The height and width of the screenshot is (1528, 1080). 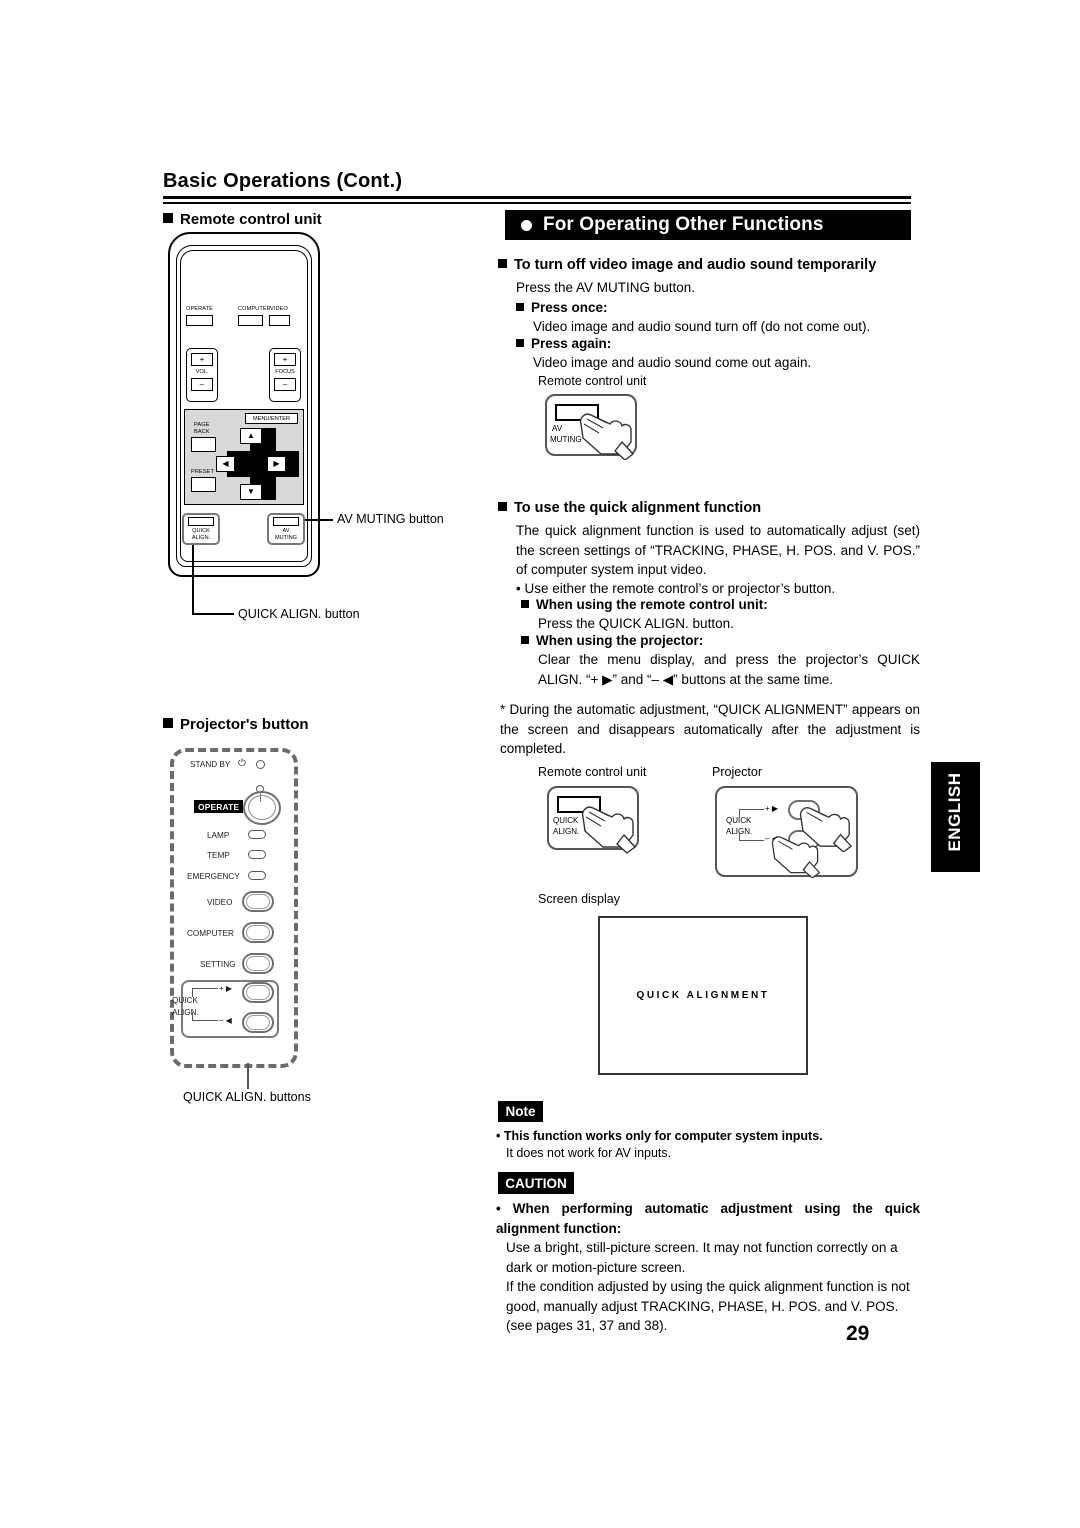 What do you see at coordinates (271, 418) in the screenshot?
I see `remote-menu-enter-button: MENU/ENTER` at bounding box center [271, 418].